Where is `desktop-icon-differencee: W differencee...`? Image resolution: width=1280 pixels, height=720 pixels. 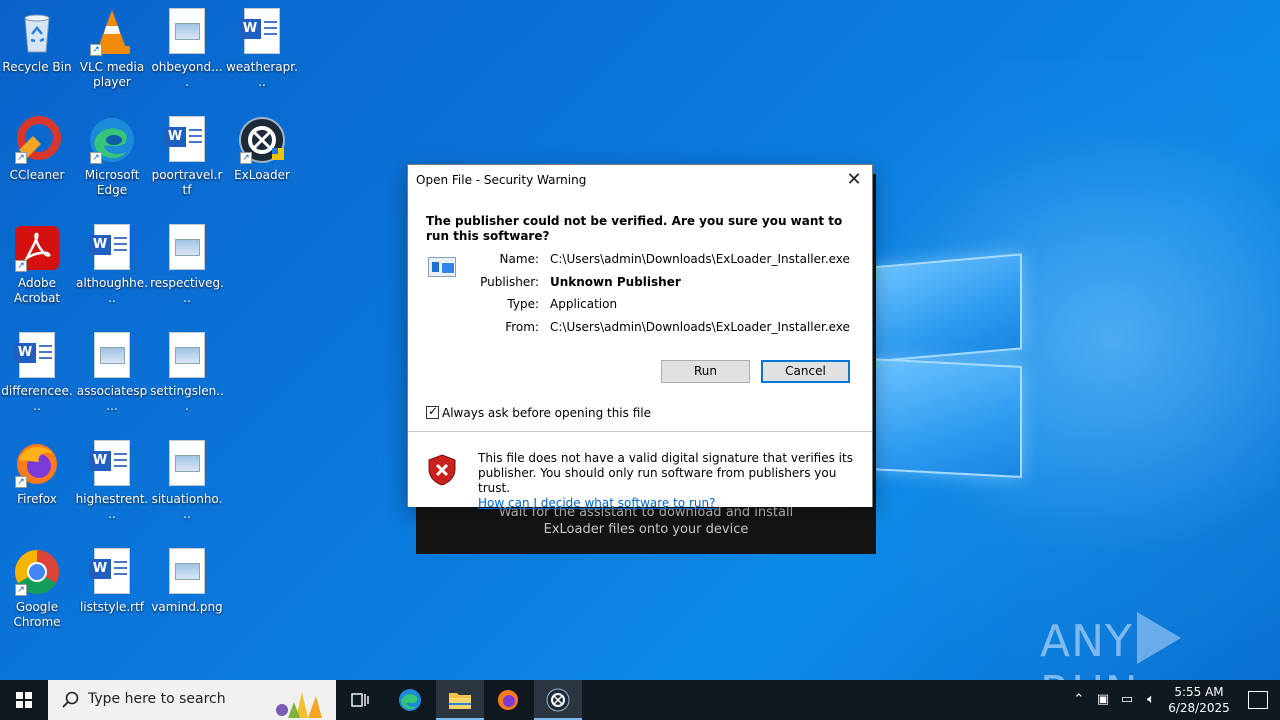
desktop-icon-differencee: W differencee... is located at coordinates (37, 373).